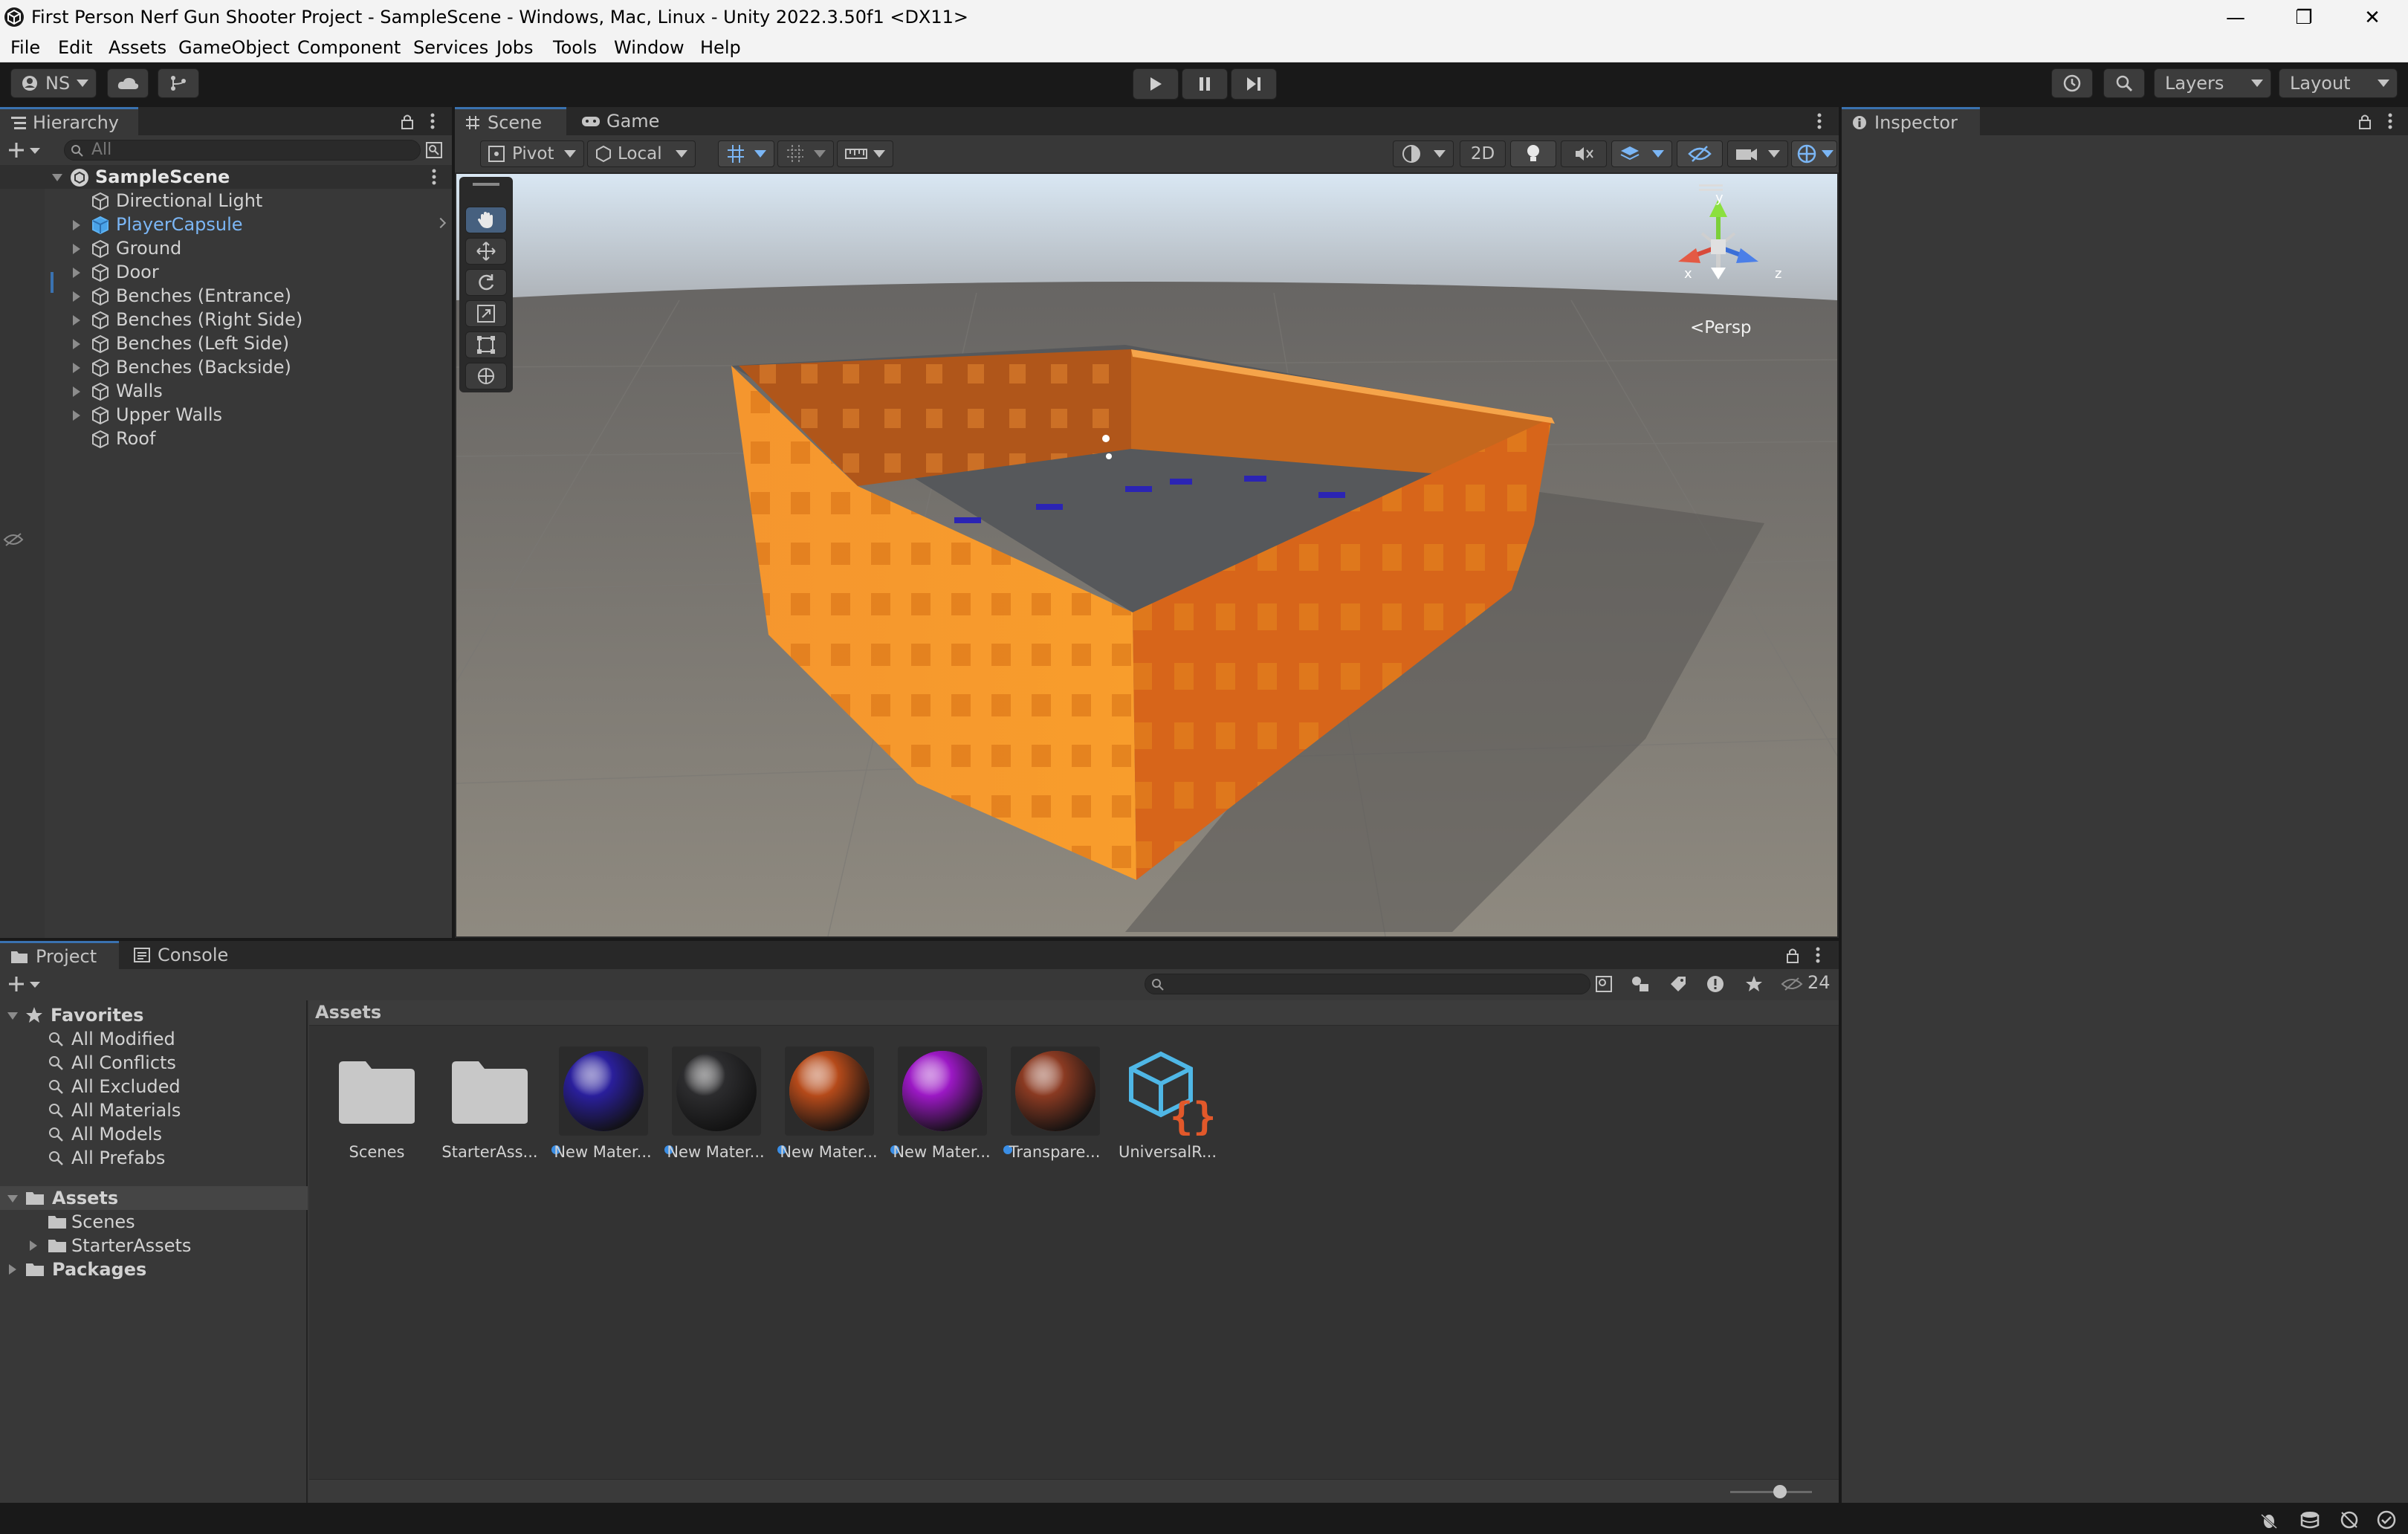  What do you see at coordinates (128, 83) in the screenshot?
I see `cloud-button` at bounding box center [128, 83].